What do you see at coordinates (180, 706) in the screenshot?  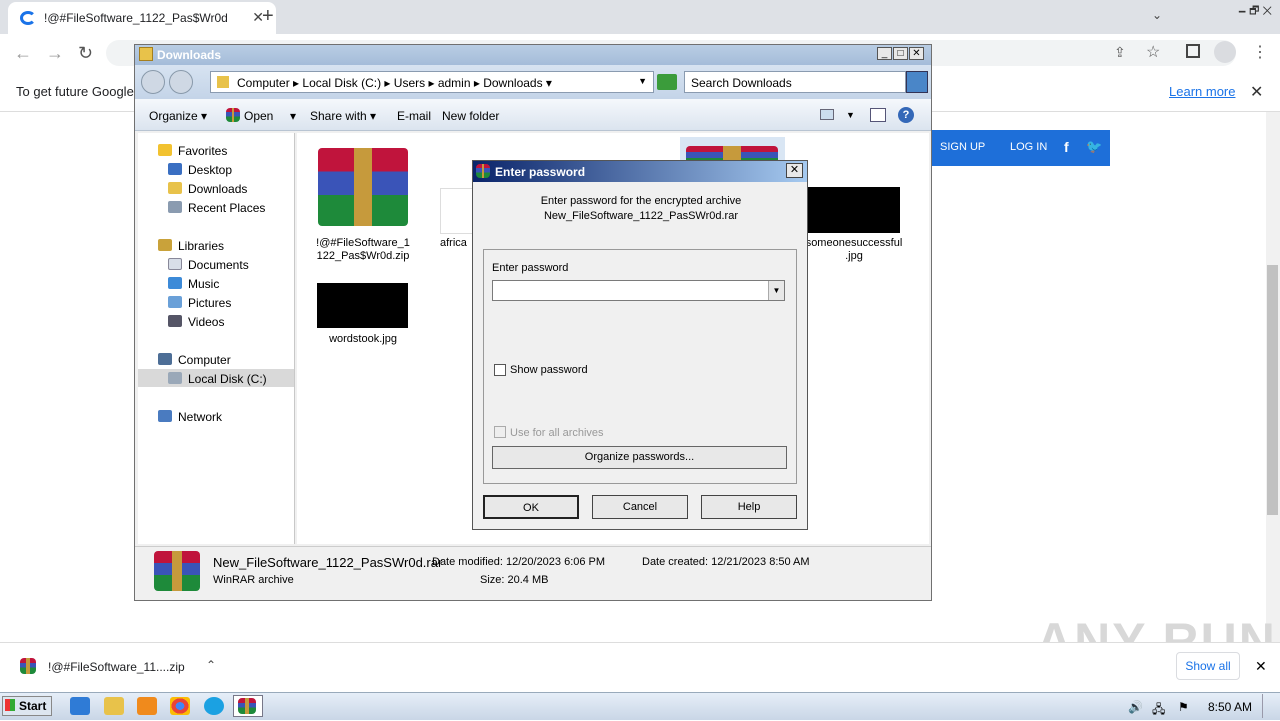 I see `chrome-icon` at bounding box center [180, 706].